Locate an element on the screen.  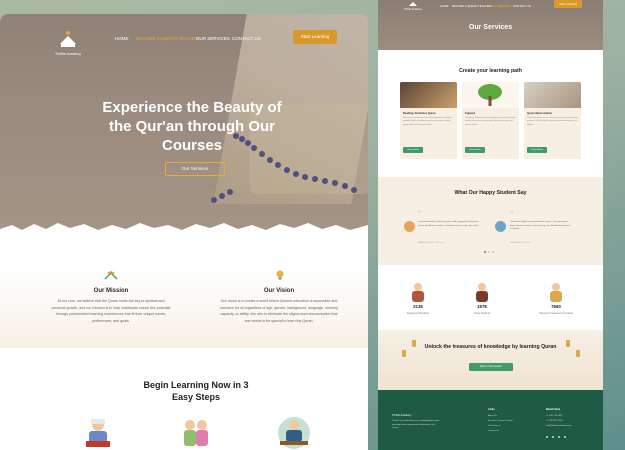
stat-label: Active Students is located at coordinates (482, 313).